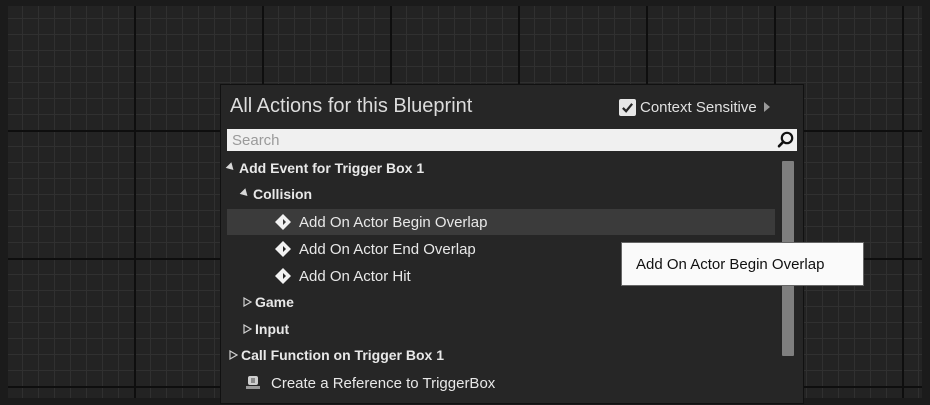 This screenshot has height=405, width=930. What do you see at coordinates (253, 382) in the screenshot?
I see `reference-icon` at bounding box center [253, 382].